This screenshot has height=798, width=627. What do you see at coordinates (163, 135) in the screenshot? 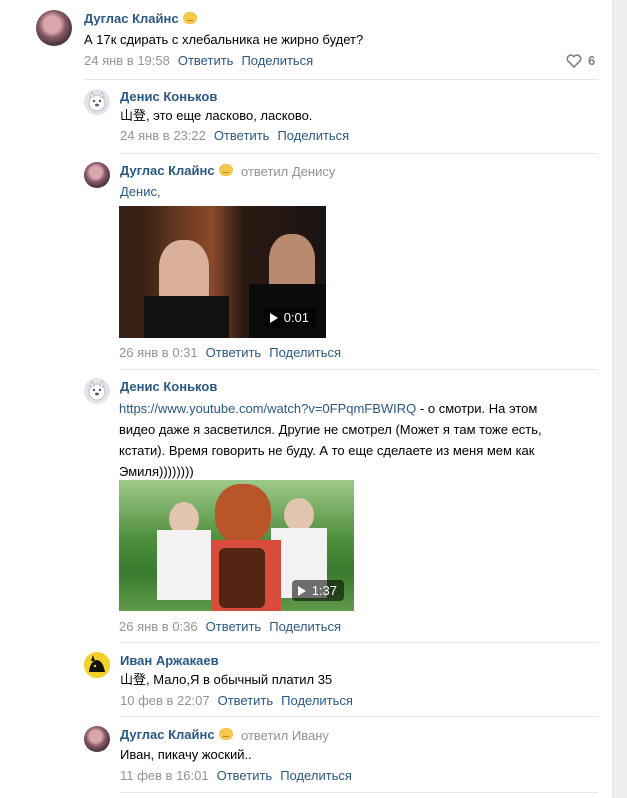
I see `comment-date: 24 янв в 23:22` at bounding box center [163, 135].